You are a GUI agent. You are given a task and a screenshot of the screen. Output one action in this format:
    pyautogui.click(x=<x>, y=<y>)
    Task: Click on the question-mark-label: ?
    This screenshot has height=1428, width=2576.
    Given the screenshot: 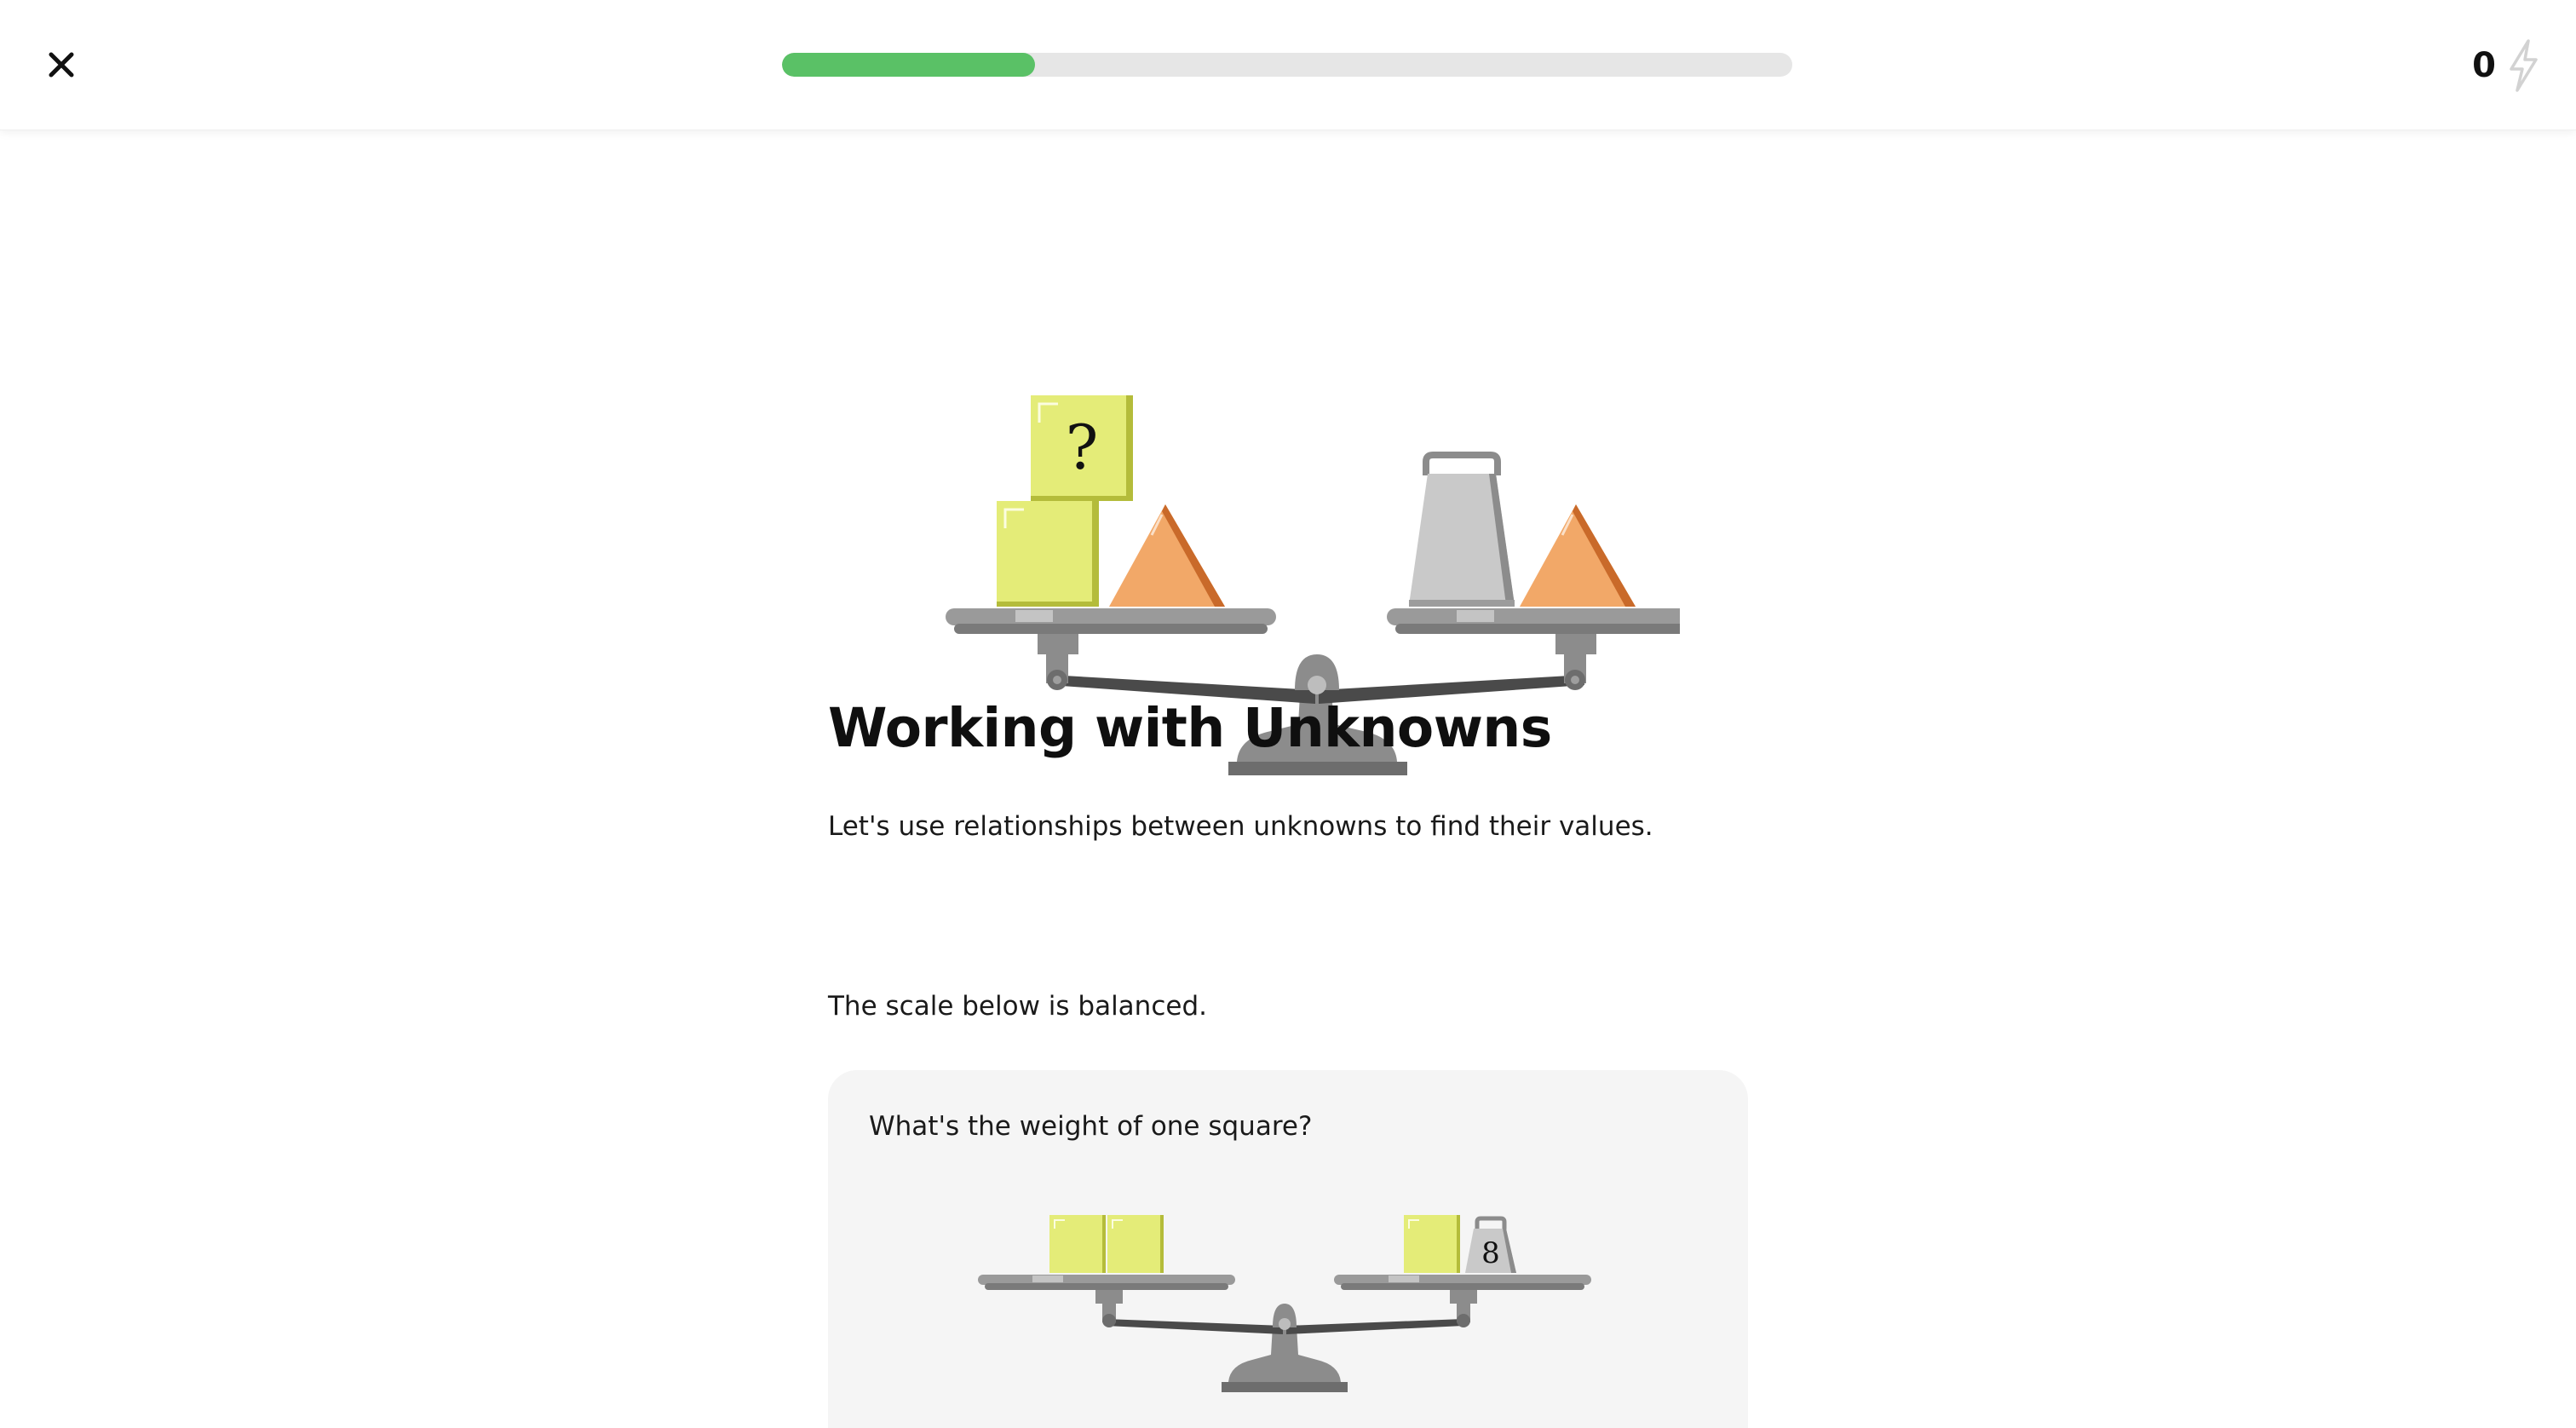 What is the action you would take?
    pyautogui.click(x=1082, y=447)
    